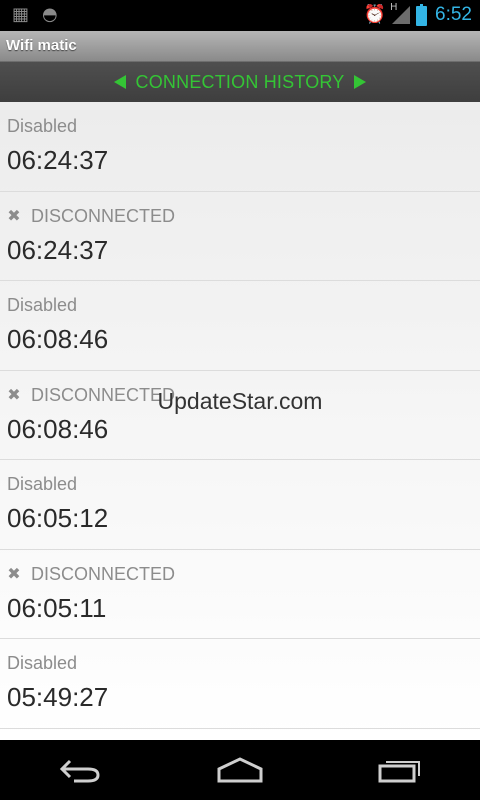 This screenshot has width=480, height=800. What do you see at coordinates (375, 14) in the screenshot?
I see `alarm-icon: ⏰` at bounding box center [375, 14].